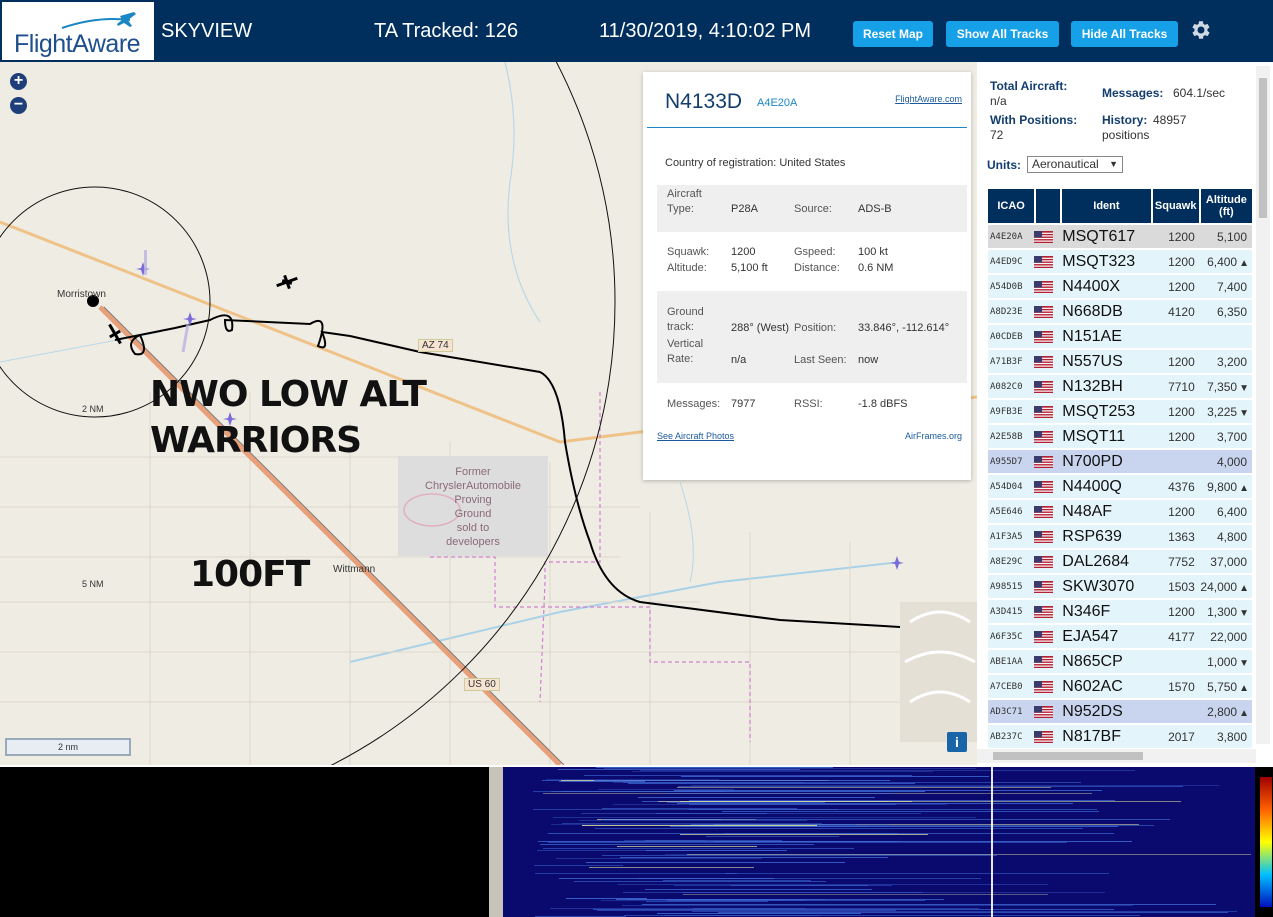 This screenshot has height=917, width=1273. I want to click on table-row: A54D0B N4400X 1200 7,400, so click(1120, 286).